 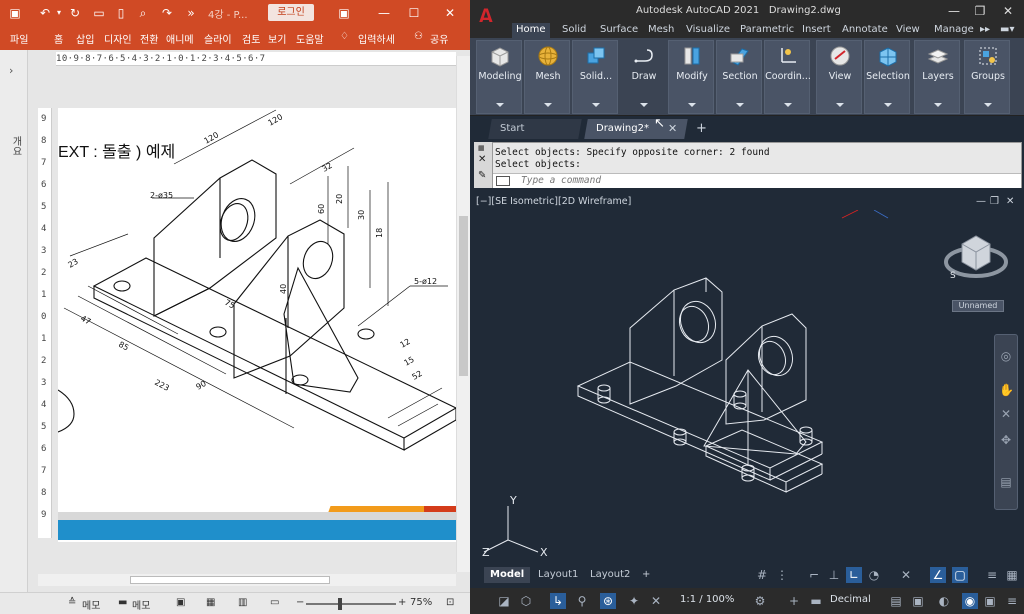 What do you see at coordinates (865, 30) in the screenshot?
I see `tab-annotate: Annotate` at bounding box center [865, 30].